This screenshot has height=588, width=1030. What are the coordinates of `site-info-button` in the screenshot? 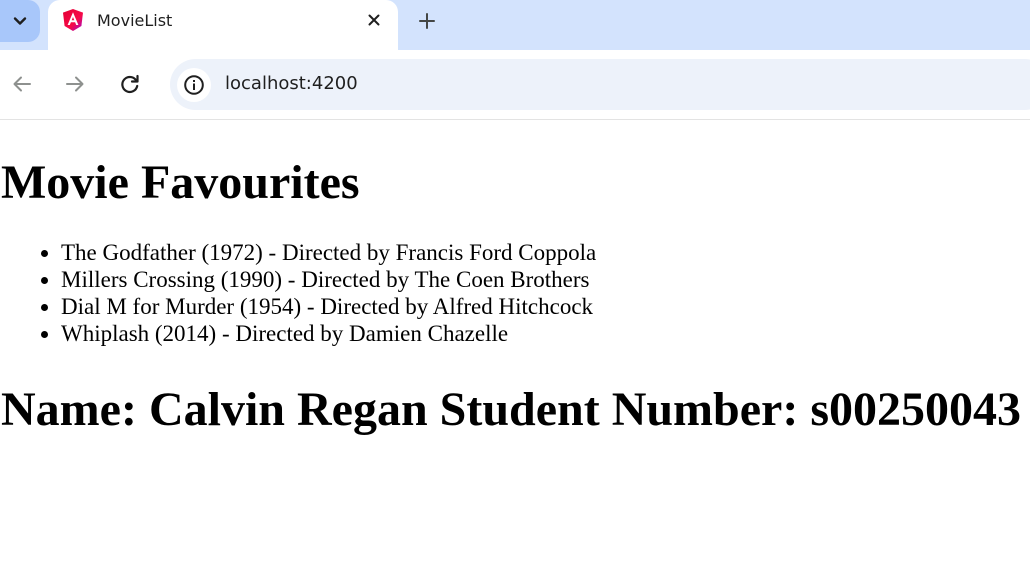 It's located at (194, 85).